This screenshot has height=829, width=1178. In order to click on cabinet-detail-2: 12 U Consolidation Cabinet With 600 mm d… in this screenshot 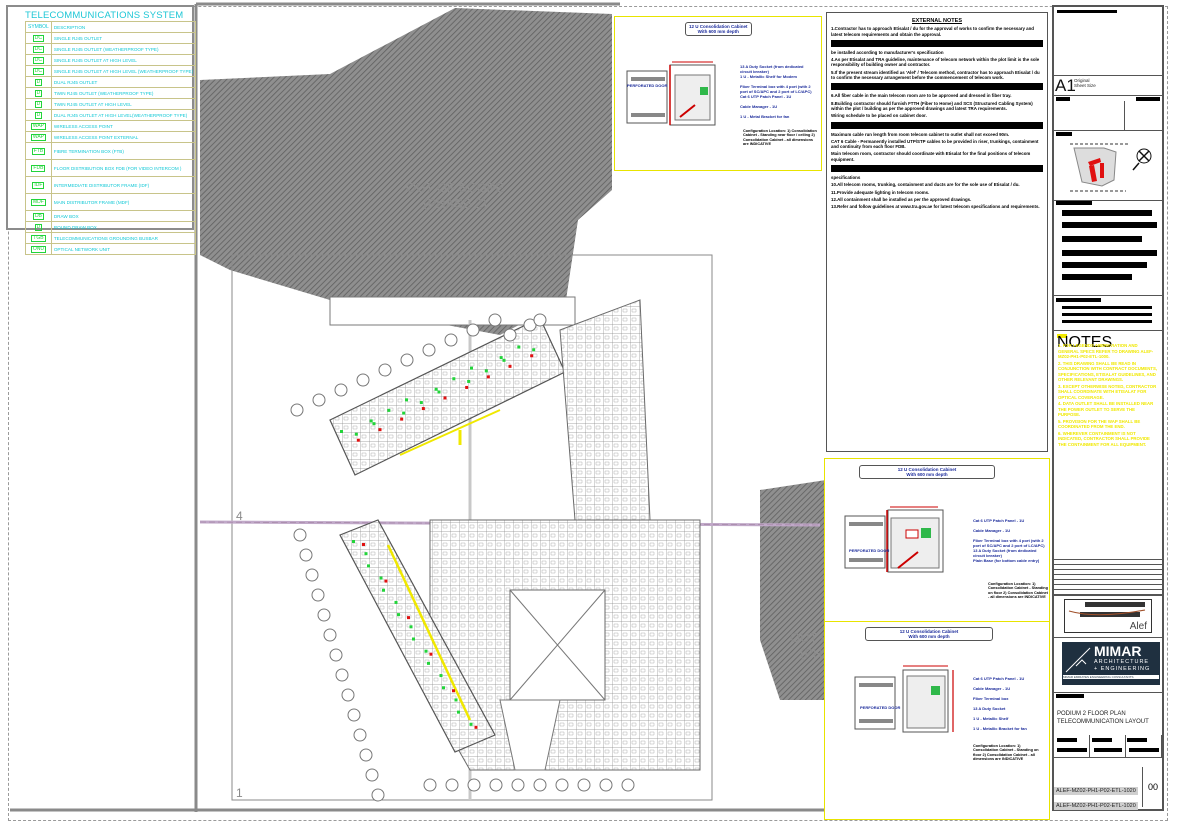, I will do `click(937, 540)`.